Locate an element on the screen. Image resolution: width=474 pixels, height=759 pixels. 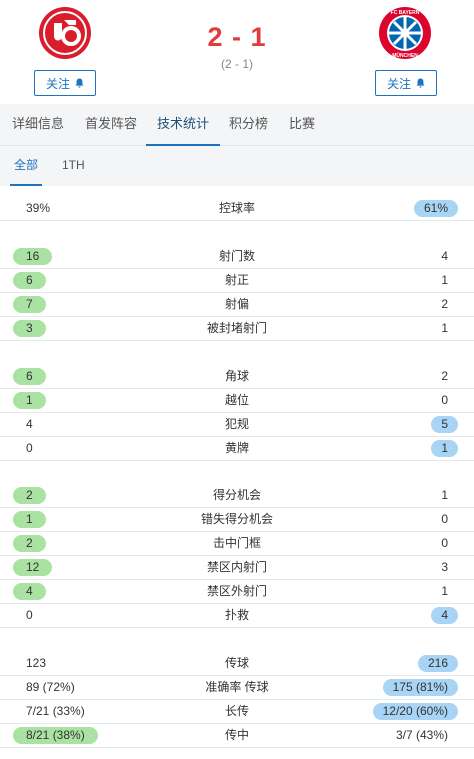
stat-row-shots-outside-box: 4 禁区外射门 1 is located at coordinates (237, 592).